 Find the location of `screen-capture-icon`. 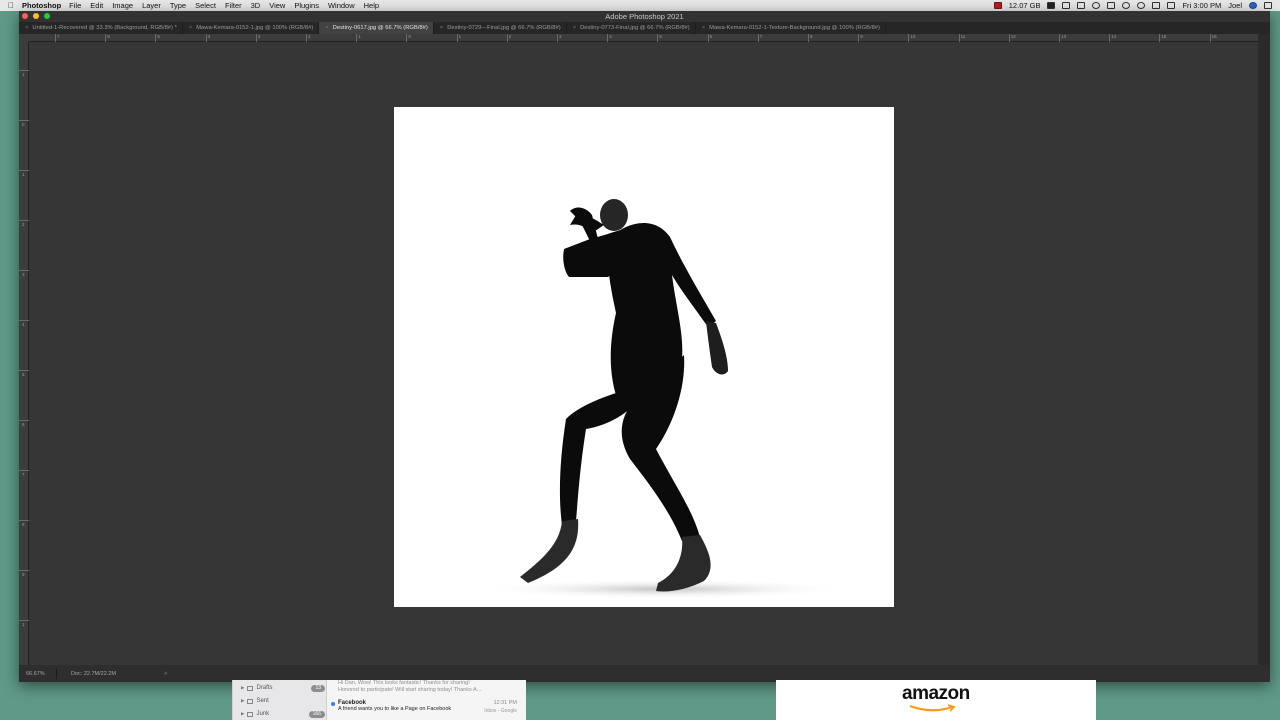

screen-capture-icon is located at coordinates (1081, 5).